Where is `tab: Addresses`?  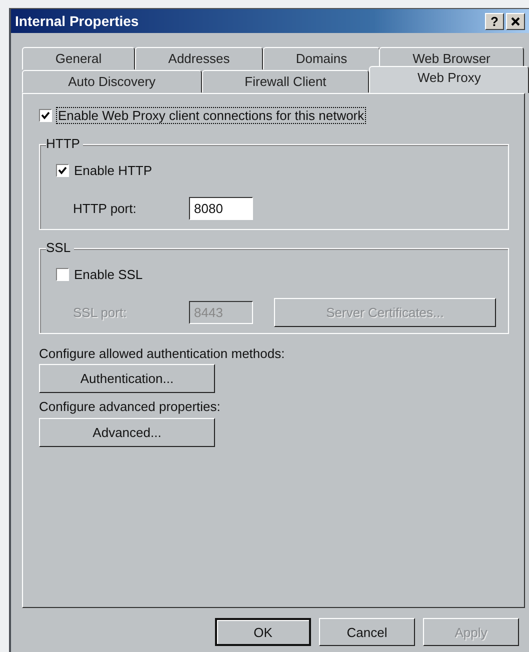 tab: Addresses is located at coordinates (199, 58).